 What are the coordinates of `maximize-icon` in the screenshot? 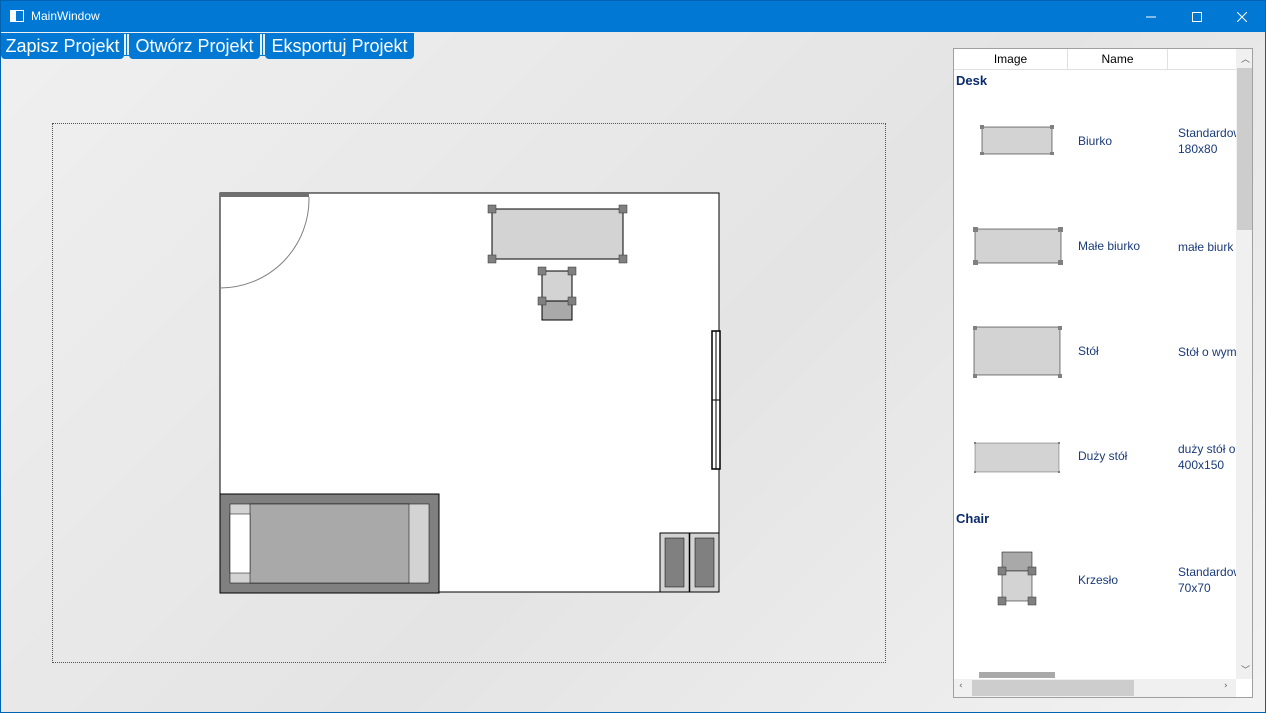 It's located at (1197, 16).